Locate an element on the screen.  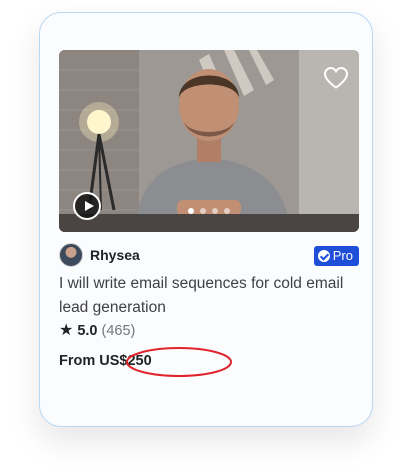
play-video-icon is located at coordinates (87, 206).